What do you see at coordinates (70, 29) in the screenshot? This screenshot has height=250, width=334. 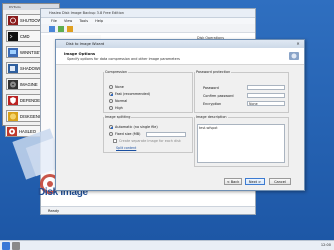 I see `tools-icon` at bounding box center [70, 29].